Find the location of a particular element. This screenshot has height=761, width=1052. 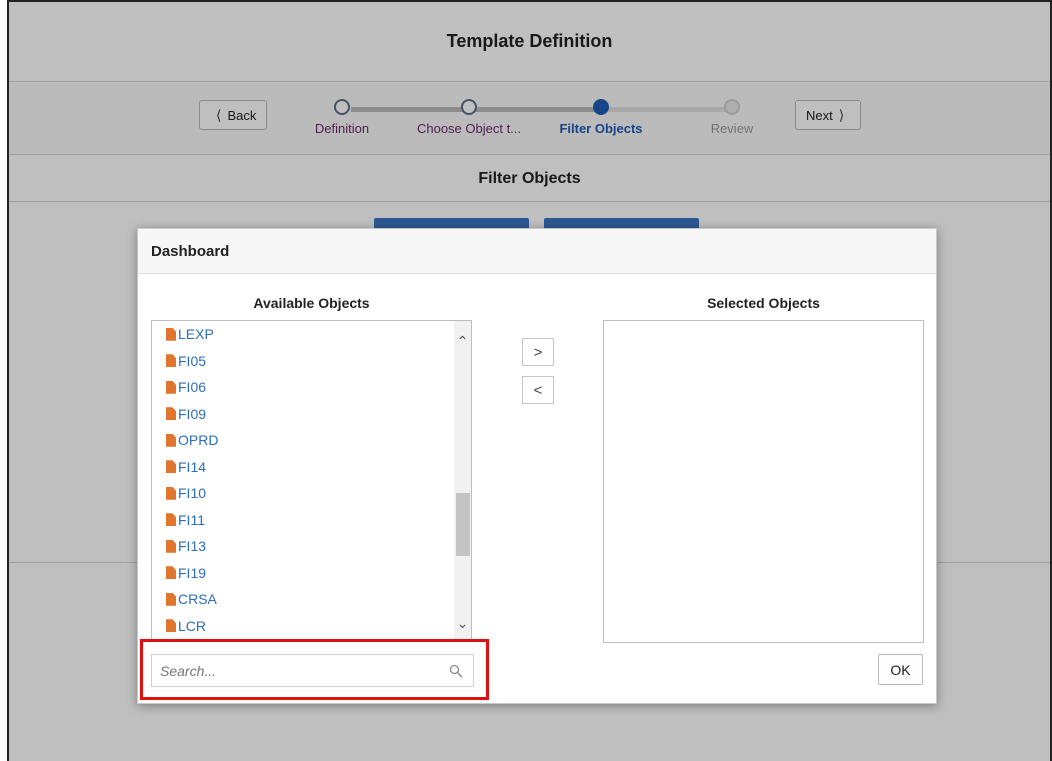

list-item: FI10 is located at coordinates (192, 493).